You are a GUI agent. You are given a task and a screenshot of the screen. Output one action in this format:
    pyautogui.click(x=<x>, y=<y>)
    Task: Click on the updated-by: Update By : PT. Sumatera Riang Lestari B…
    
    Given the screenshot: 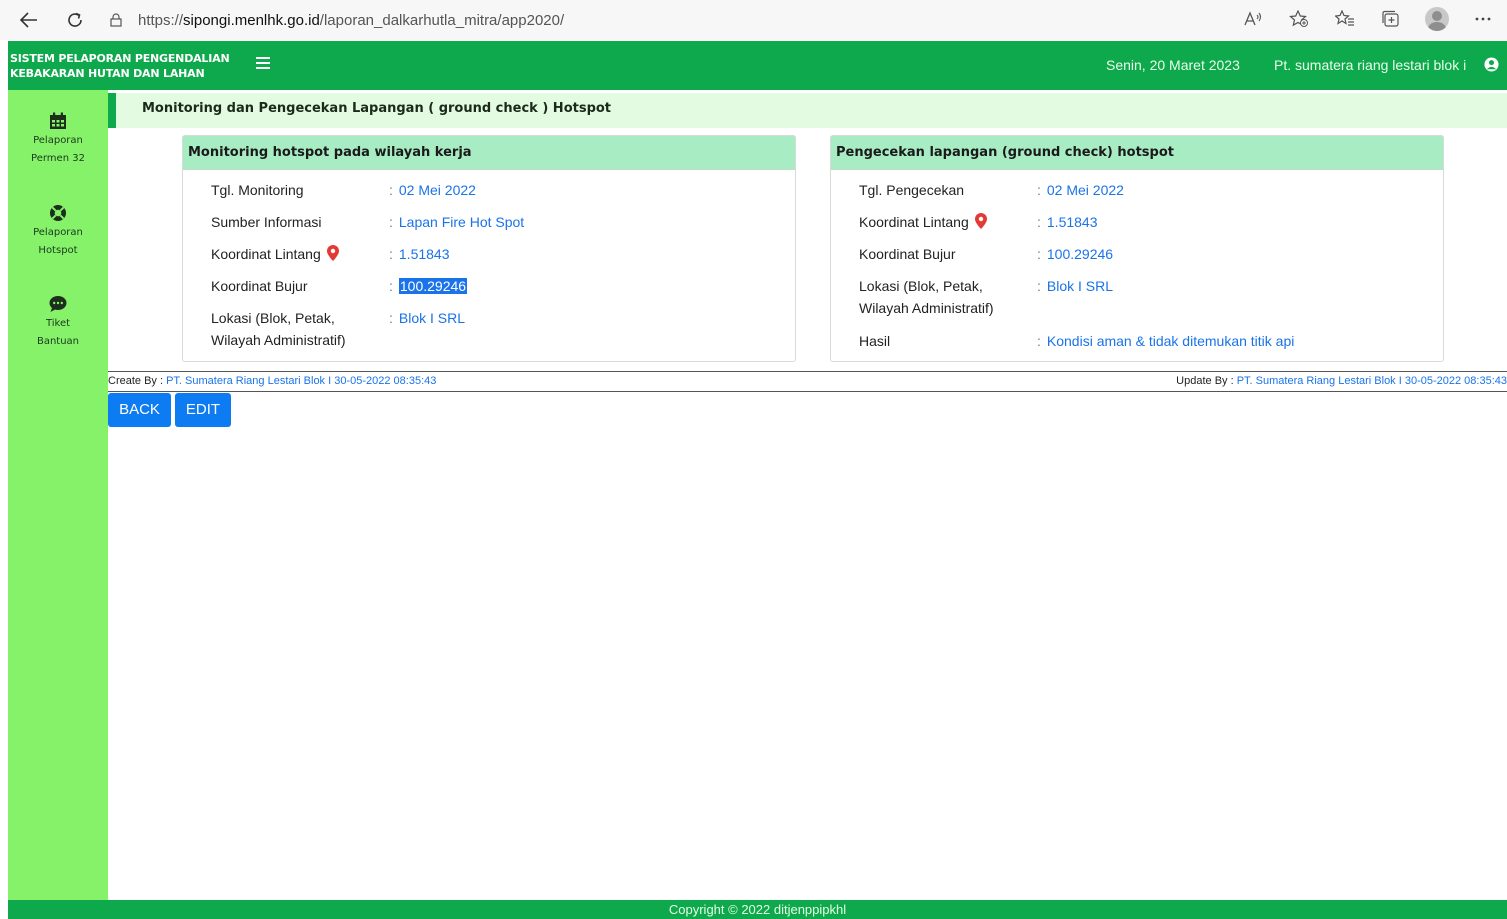 What is the action you would take?
    pyautogui.click(x=1341, y=381)
    